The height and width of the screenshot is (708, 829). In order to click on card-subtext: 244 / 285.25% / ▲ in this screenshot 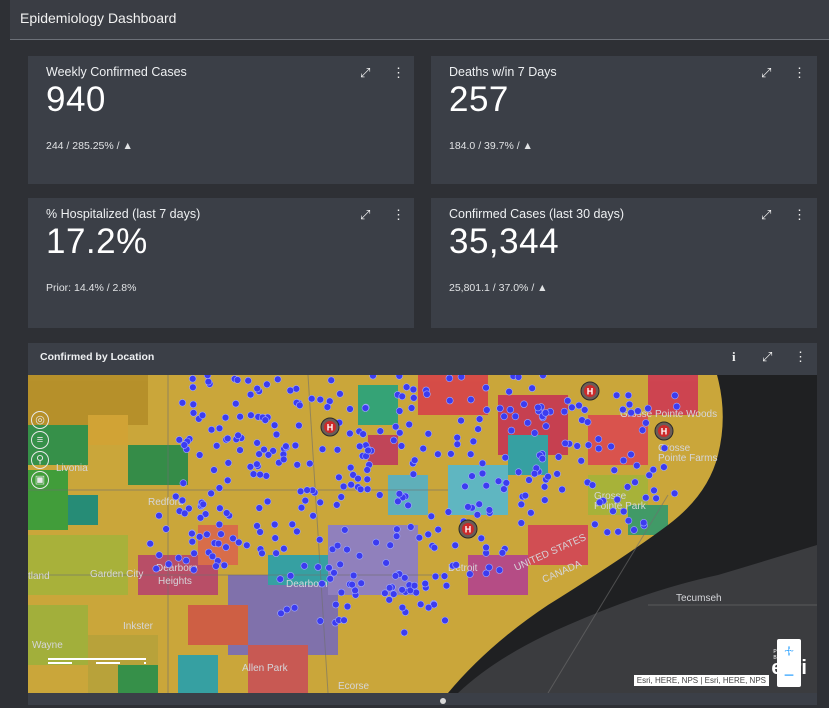, I will do `click(89, 146)`.